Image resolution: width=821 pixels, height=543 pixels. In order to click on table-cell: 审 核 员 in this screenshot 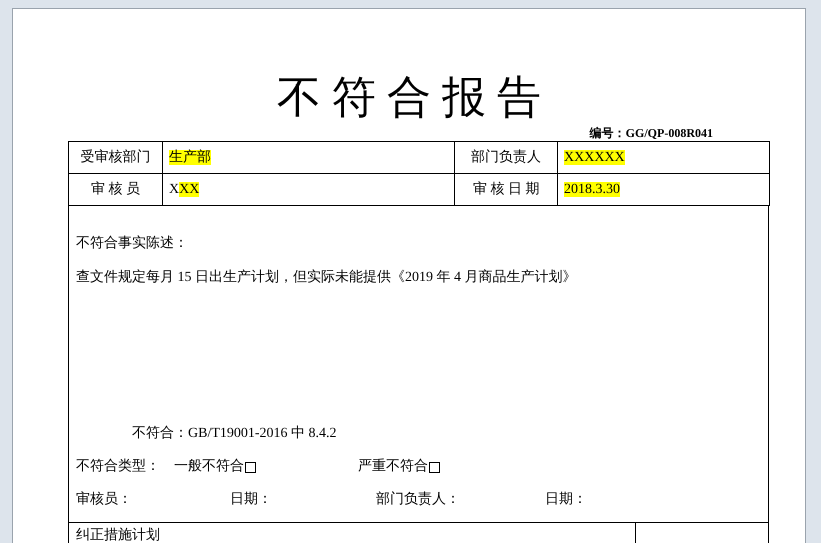, I will do `click(115, 190)`.